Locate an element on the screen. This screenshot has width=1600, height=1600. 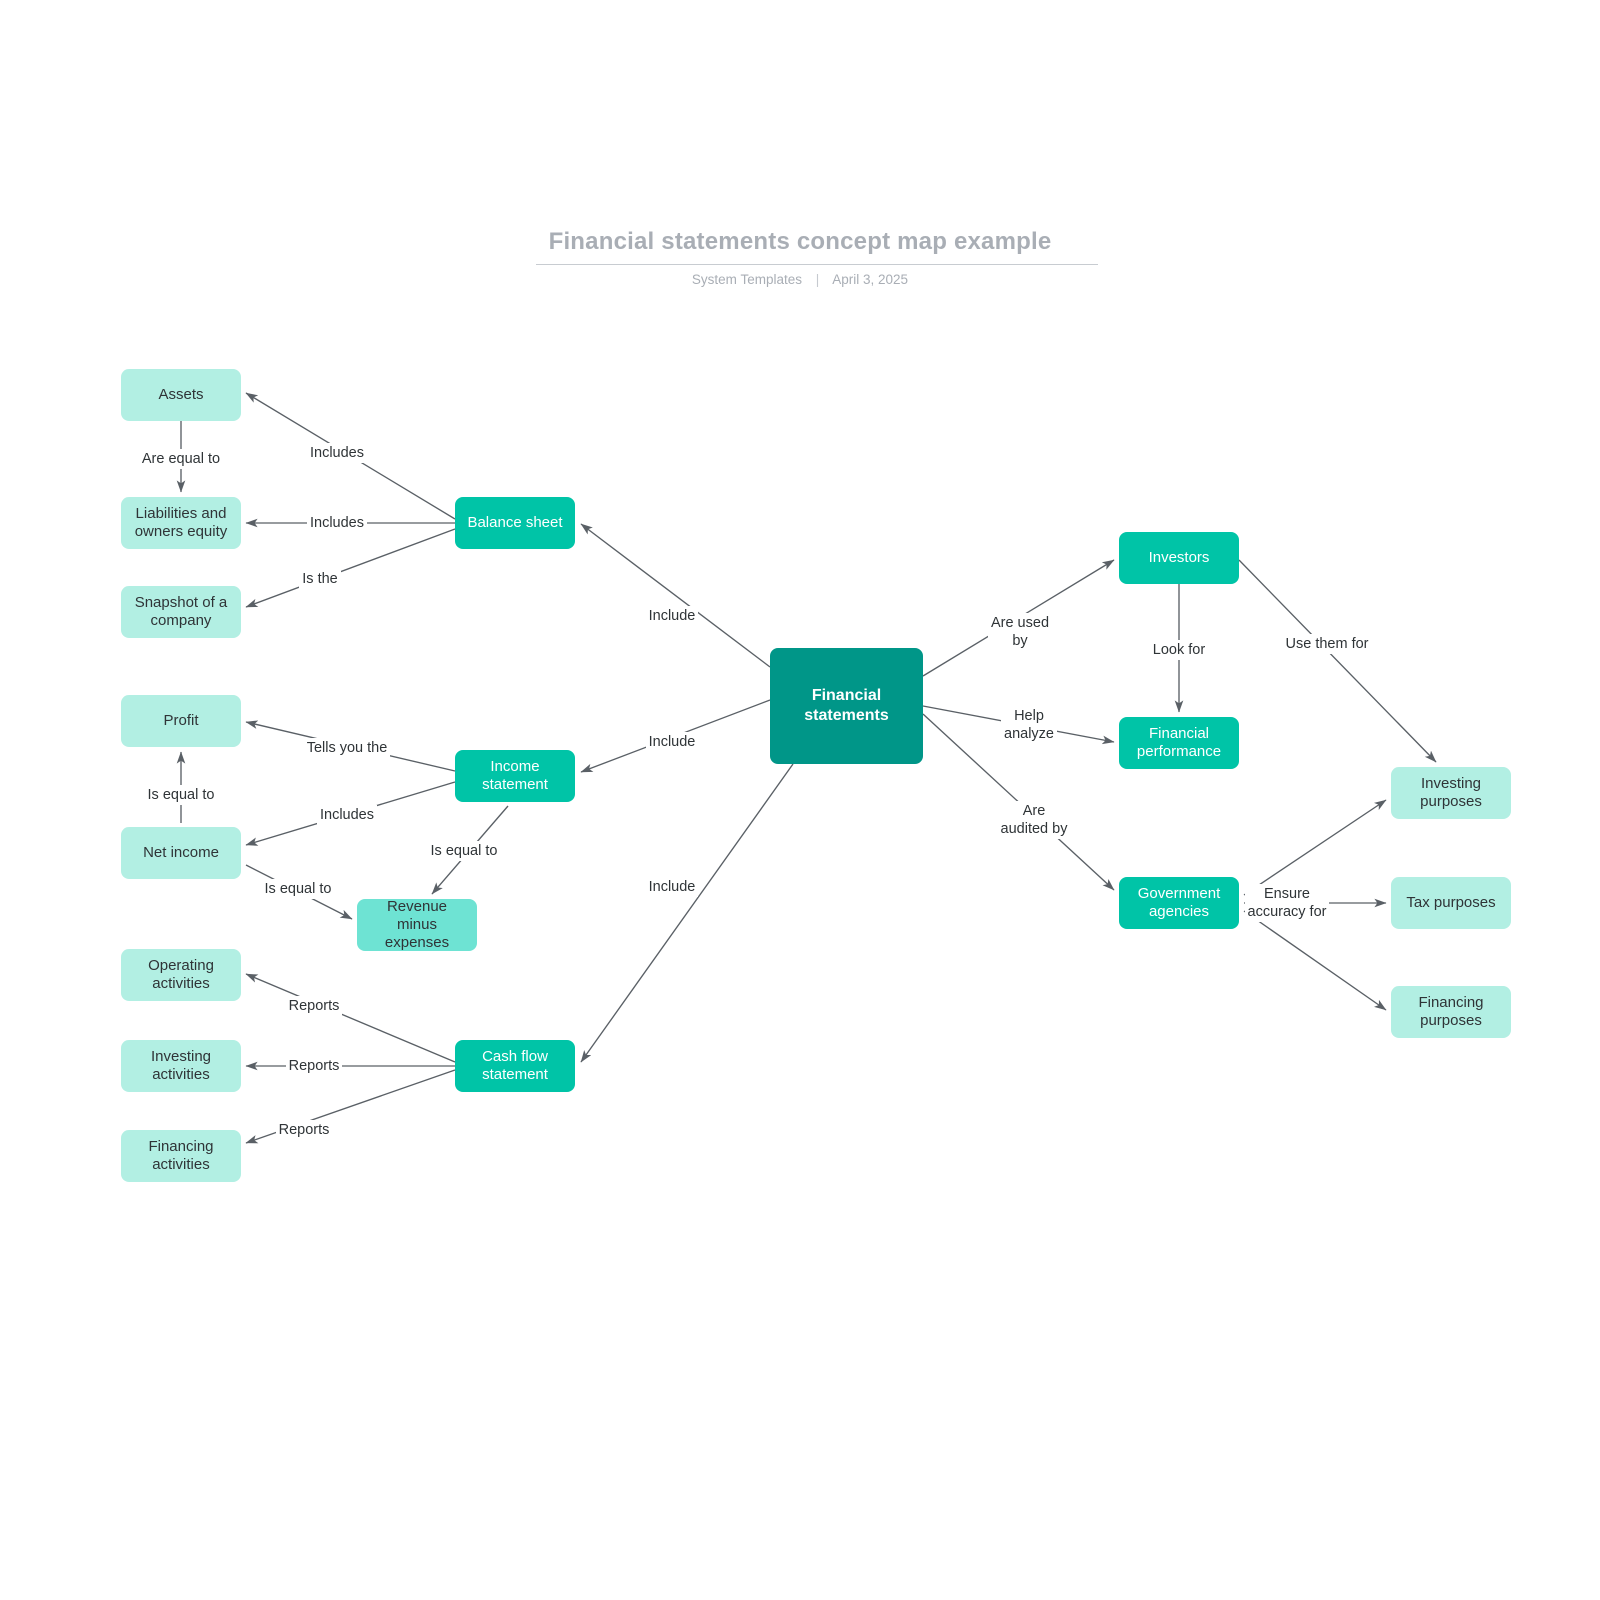
edge-label-cf-financing: Reports is located at coordinates (304, 1130).